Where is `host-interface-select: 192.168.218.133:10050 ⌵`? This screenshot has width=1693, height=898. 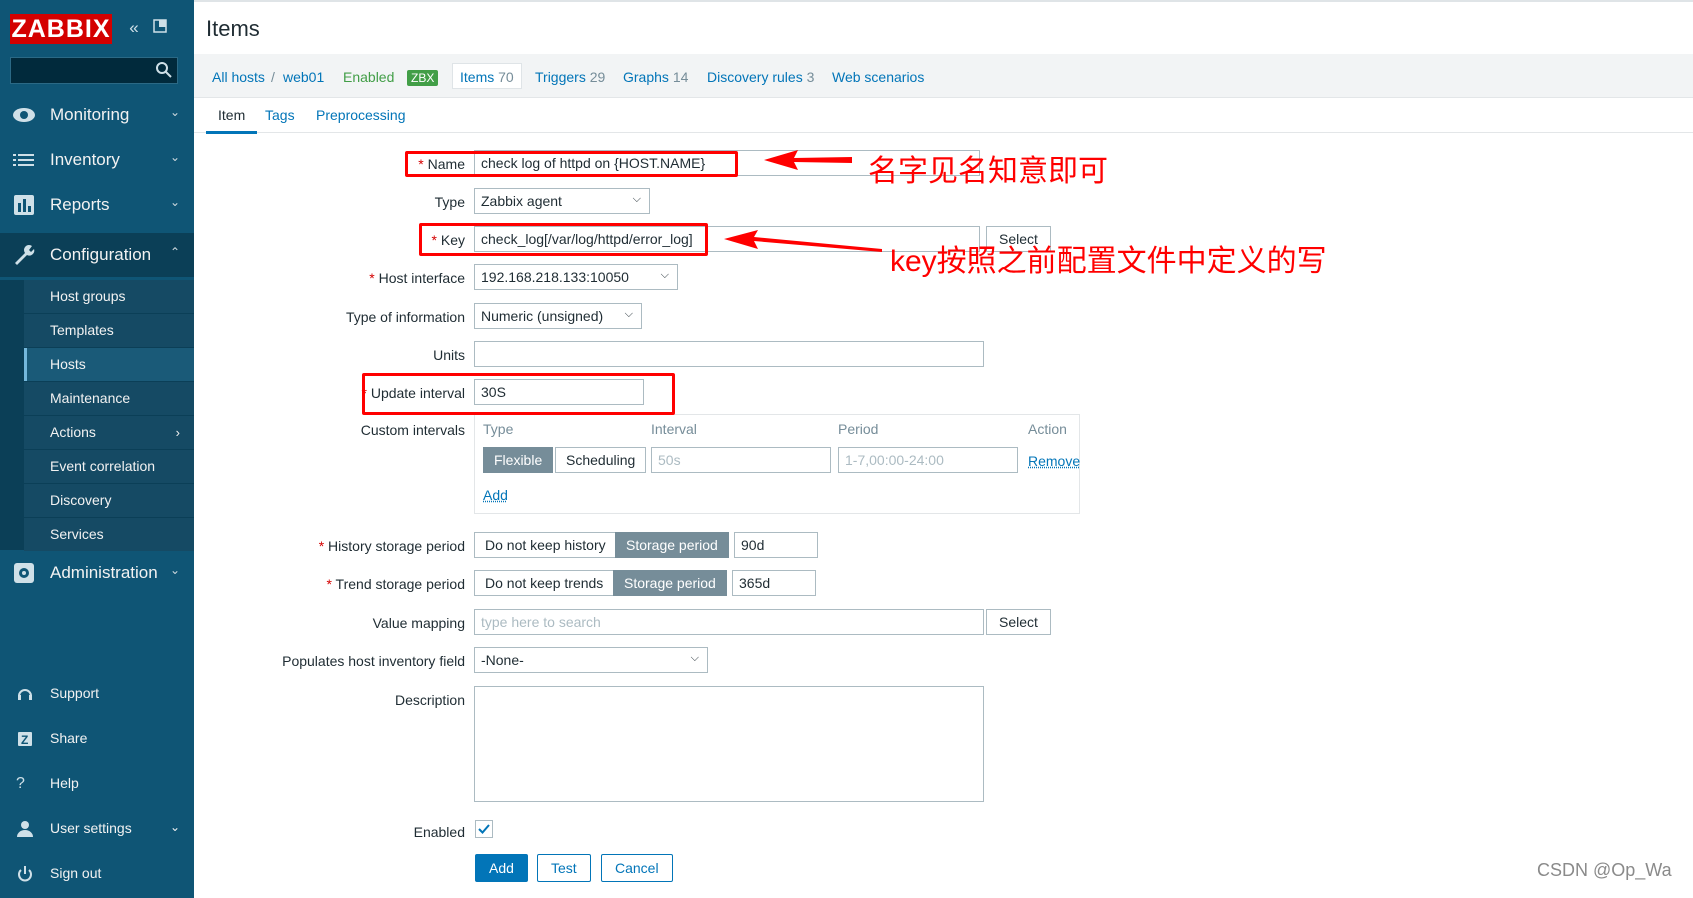
host-interface-select: 192.168.218.133:10050 ⌵ is located at coordinates (576, 277).